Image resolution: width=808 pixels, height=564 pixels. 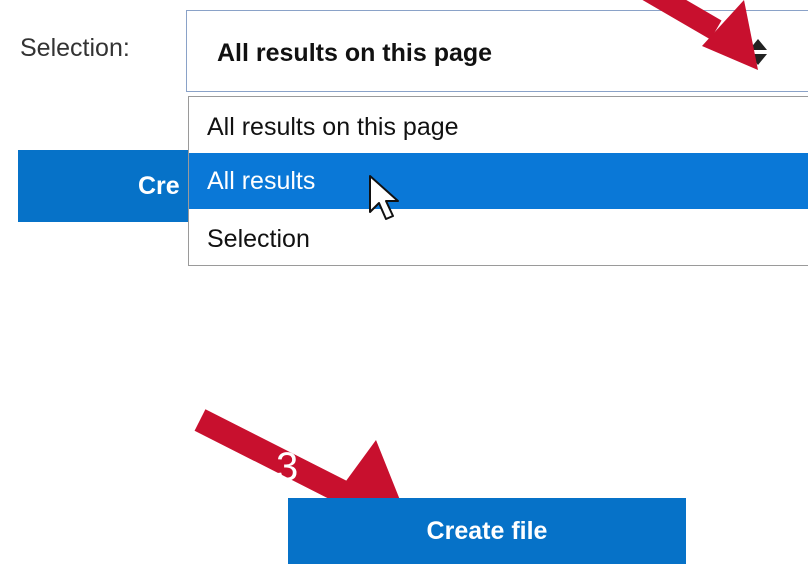 What do you see at coordinates (355, 53) in the screenshot?
I see `select-current-value: All results on this page` at bounding box center [355, 53].